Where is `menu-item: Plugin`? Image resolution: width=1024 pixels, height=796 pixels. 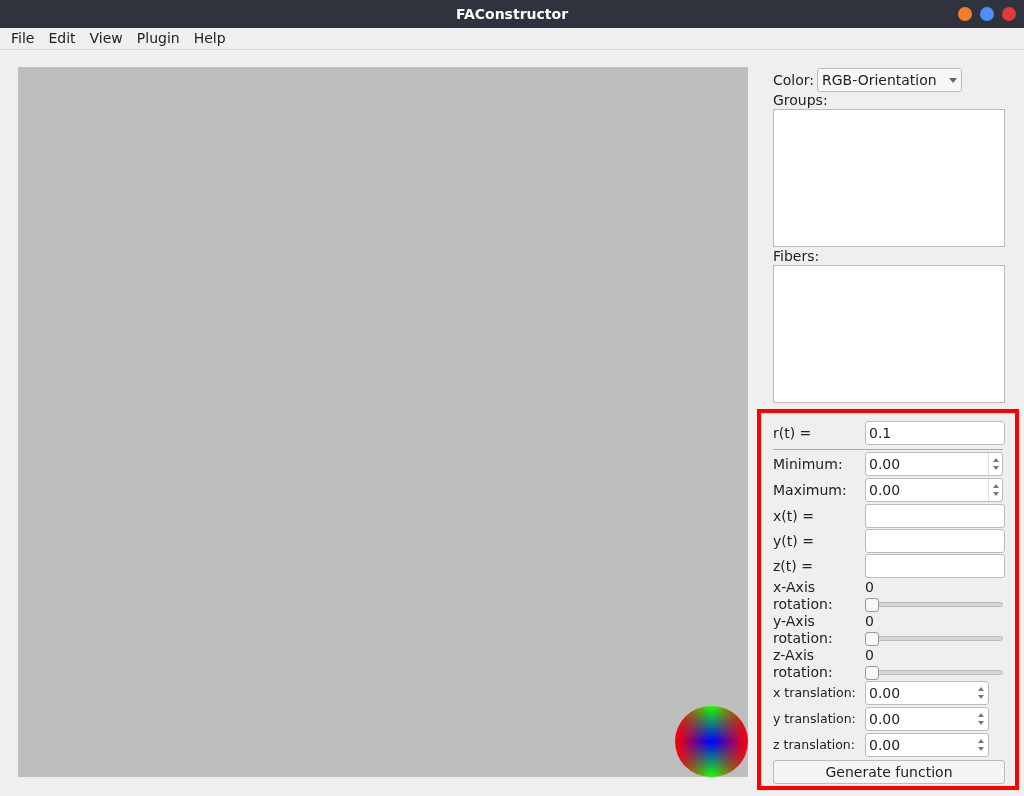
menu-item: Plugin is located at coordinates (158, 38).